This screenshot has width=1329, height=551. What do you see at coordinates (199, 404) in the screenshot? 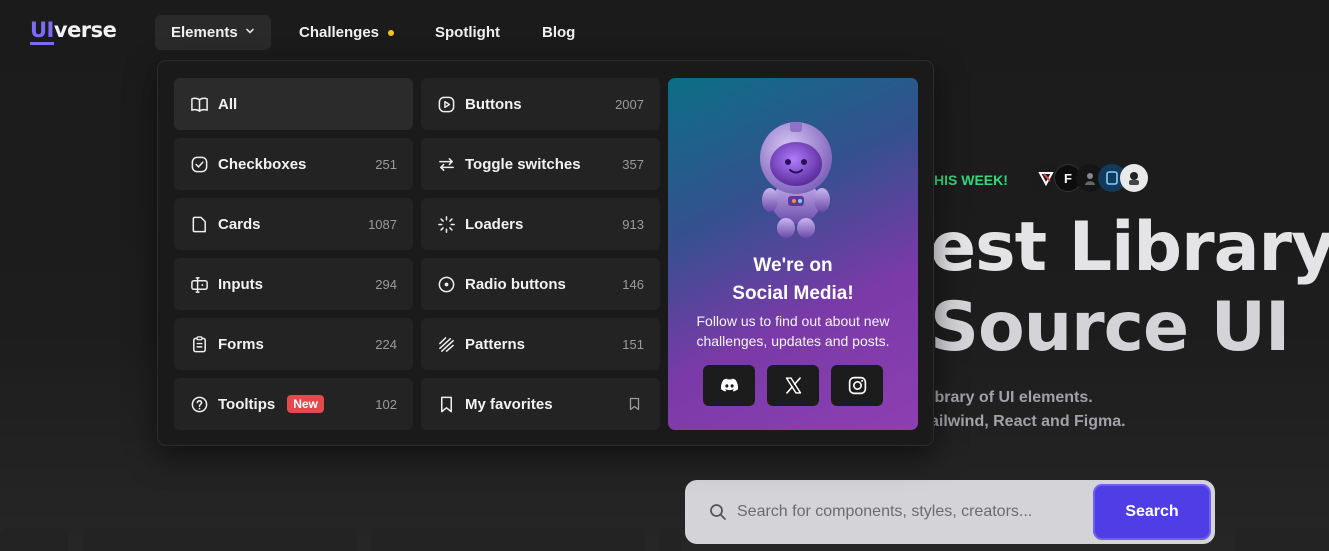
I see `help-circle-icon` at bounding box center [199, 404].